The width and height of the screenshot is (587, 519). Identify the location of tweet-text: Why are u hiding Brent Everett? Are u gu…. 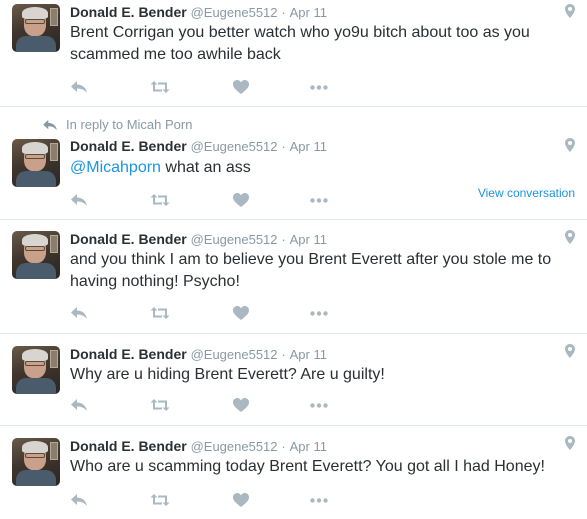
(227, 374).